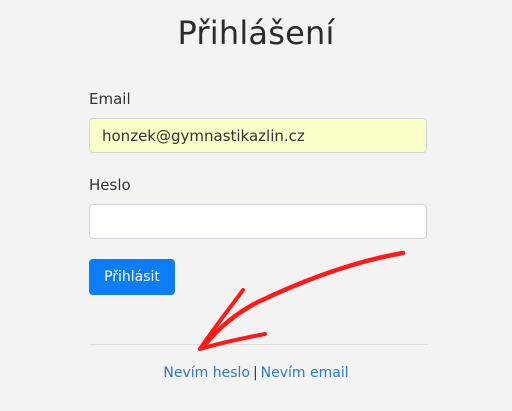  Describe the element at coordinates (221, 319) in the screenshot. I see `arrow-head-left` at that location.